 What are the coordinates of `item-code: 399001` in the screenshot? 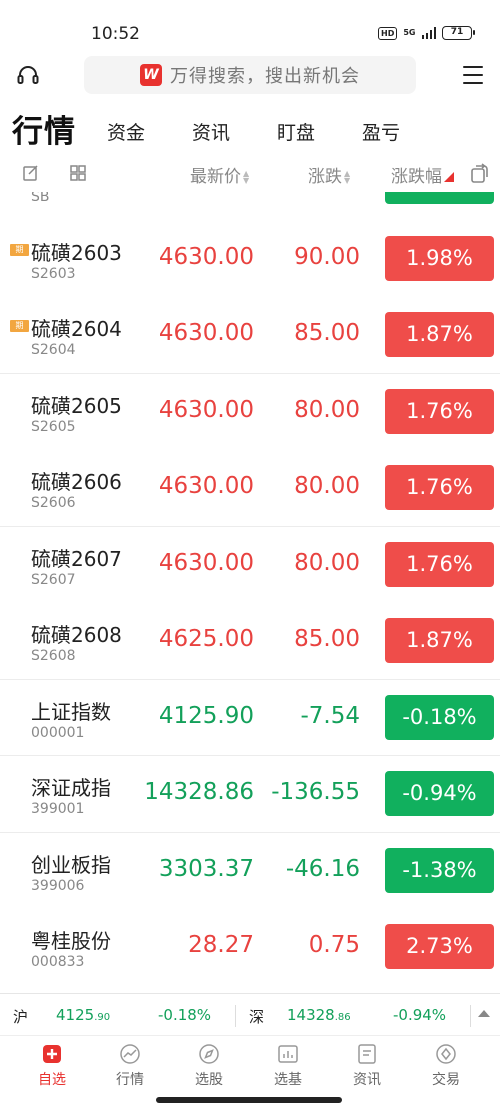 It's located at (58, 809).